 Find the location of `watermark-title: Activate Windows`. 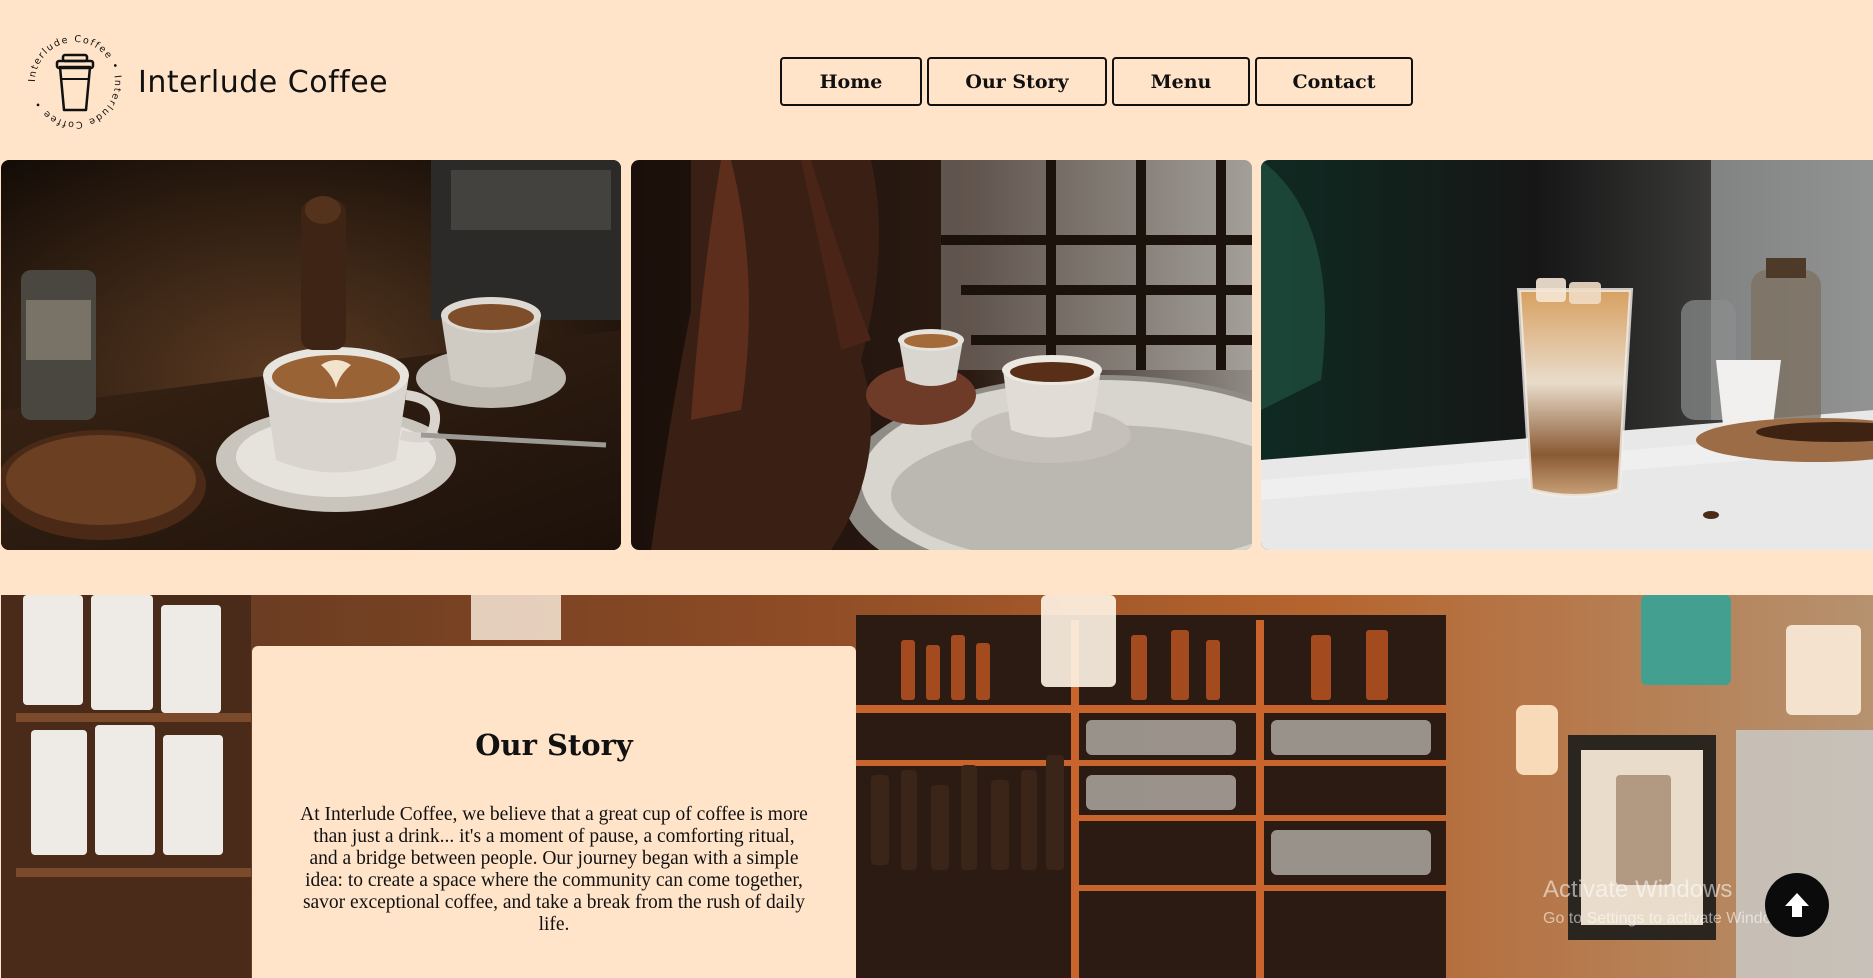

watermark-title: Activate Windows is located at coordinates (1638, 889).